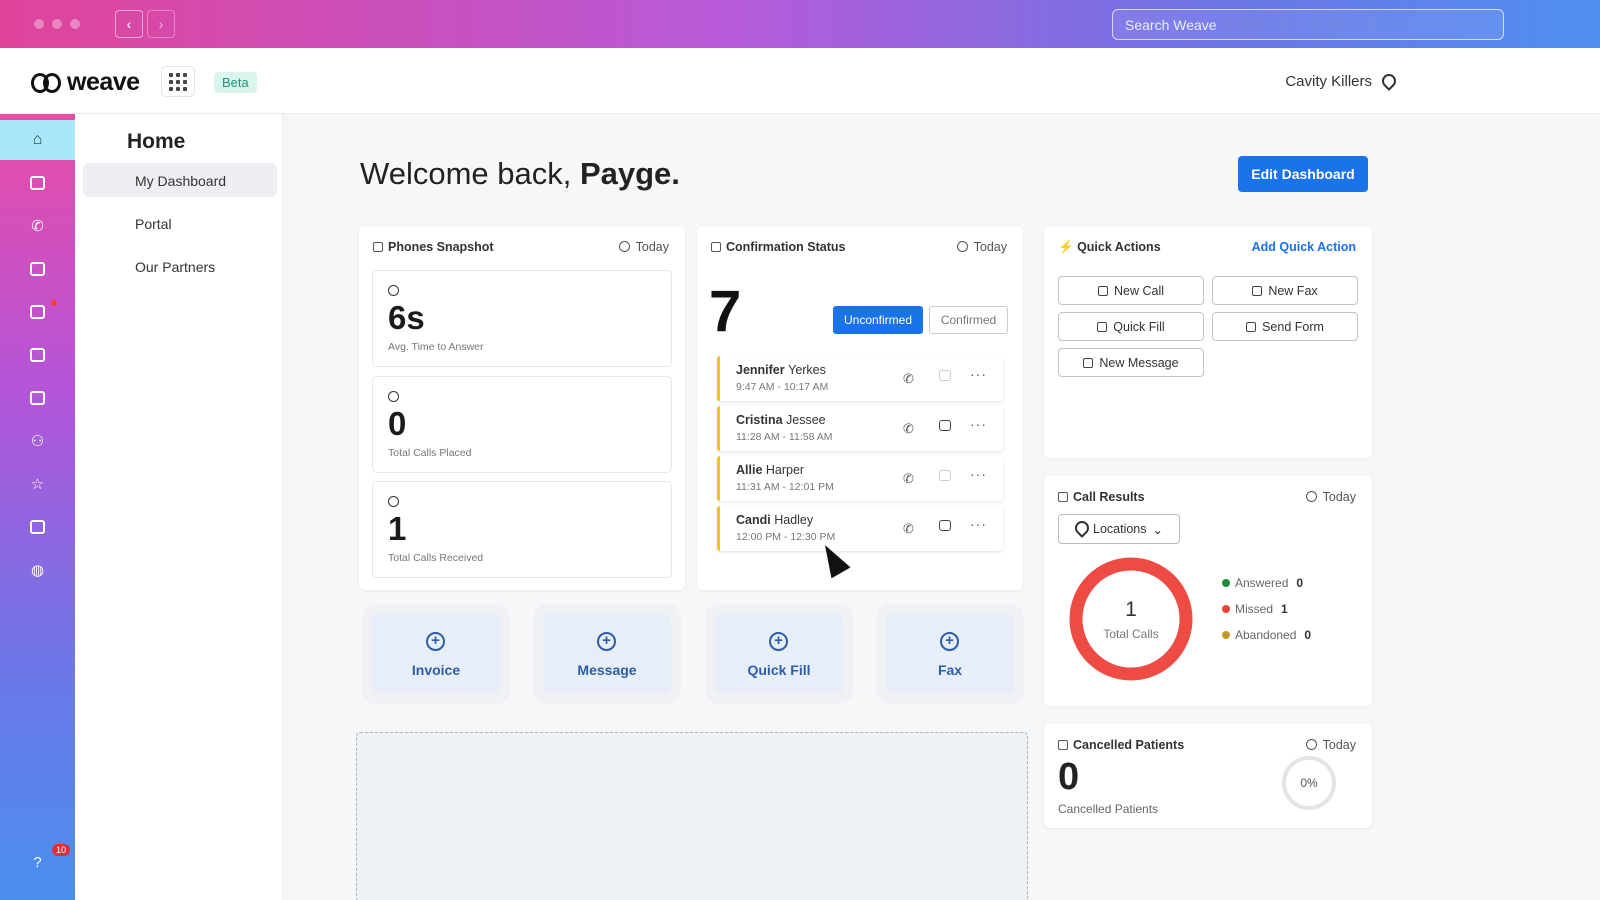 This screenshot has width=1600, height=900. I want to click on appointment-time: 12:00 PM - 12:30 PM, so click(786, 537).